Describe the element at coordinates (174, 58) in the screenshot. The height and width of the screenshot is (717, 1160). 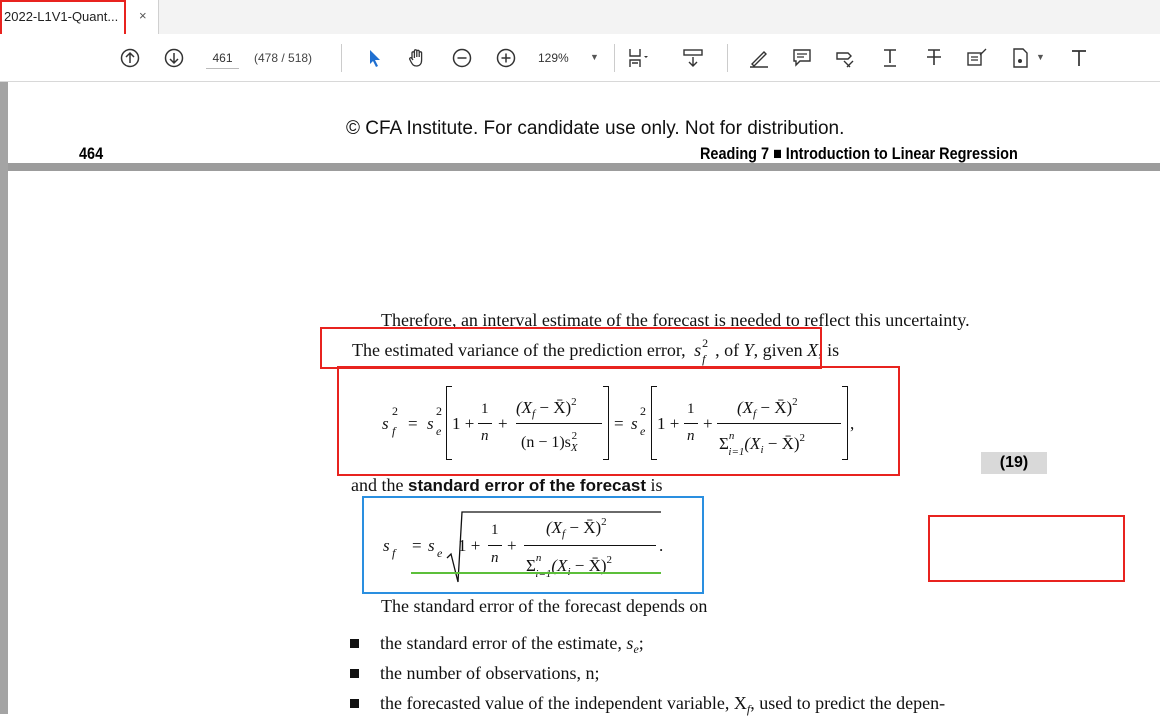
I see `next-page-icon` at that location.